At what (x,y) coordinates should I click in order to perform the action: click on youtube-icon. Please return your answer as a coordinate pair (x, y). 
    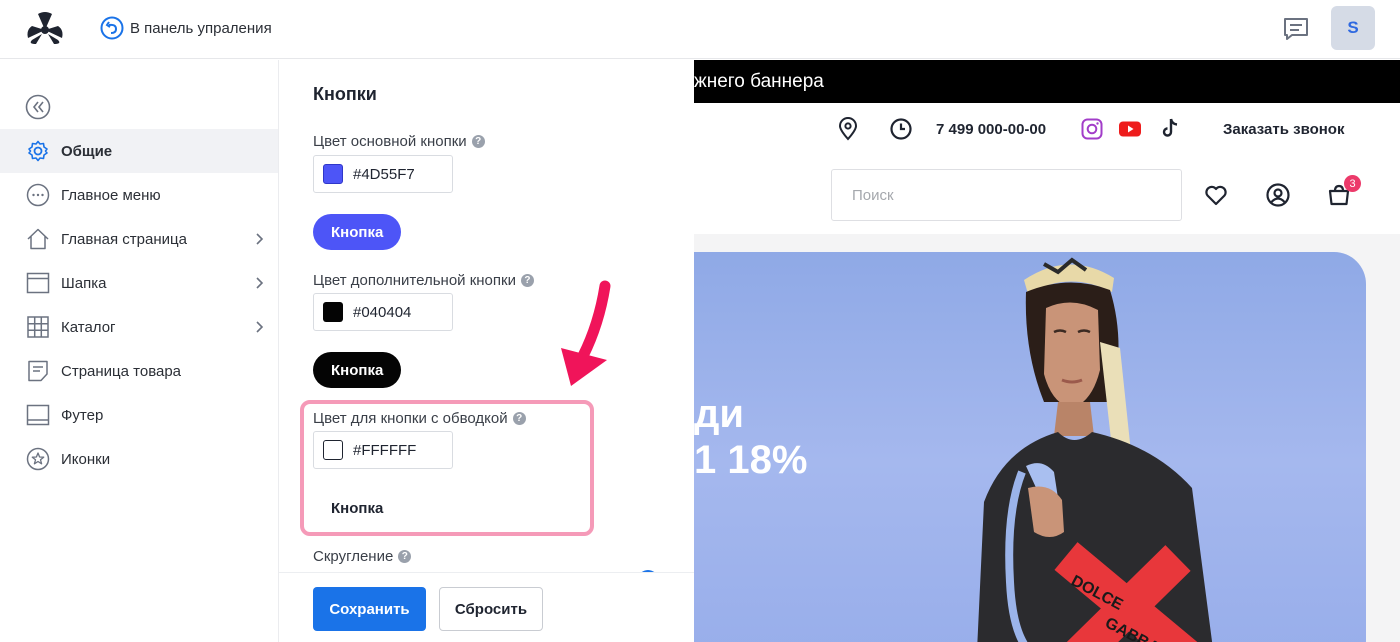
    Looking at the image, I should click on (1130, 129).